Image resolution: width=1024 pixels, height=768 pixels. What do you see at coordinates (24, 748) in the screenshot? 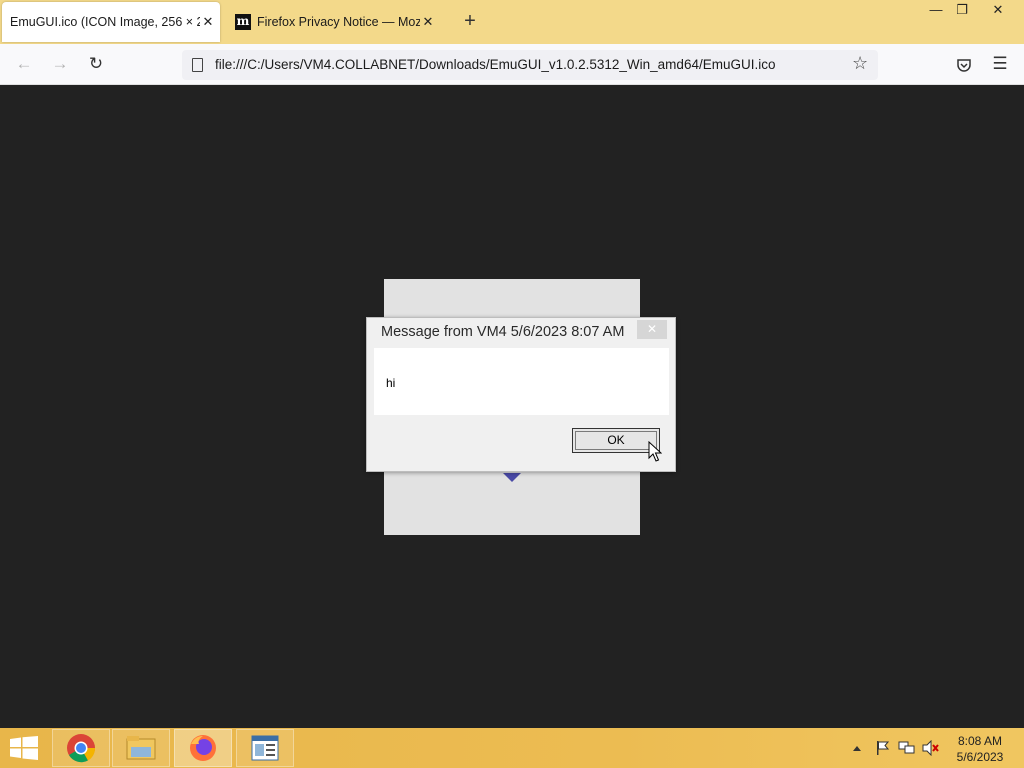
I see `windows-start-icon` at bounding box center [24, 748].